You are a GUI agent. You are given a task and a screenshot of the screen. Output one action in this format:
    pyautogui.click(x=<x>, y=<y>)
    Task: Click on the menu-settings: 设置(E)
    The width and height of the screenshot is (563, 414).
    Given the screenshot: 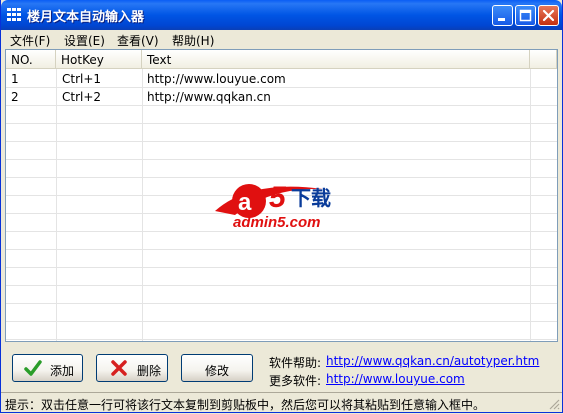 What is the action you would take?
    pyautogui.click(x=84, y=40)
    